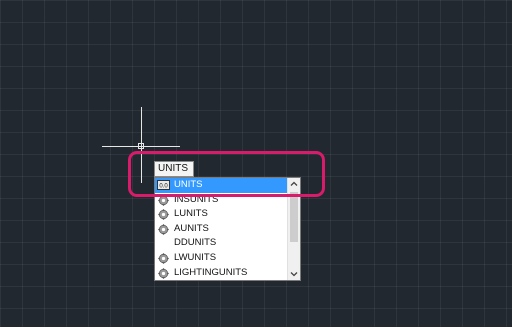 The width and height of the screenshot is (512, 327). Describe the element at coordinates (294, 274) in the screenshot. I see `scroll-down-arrow-icon` at that location.